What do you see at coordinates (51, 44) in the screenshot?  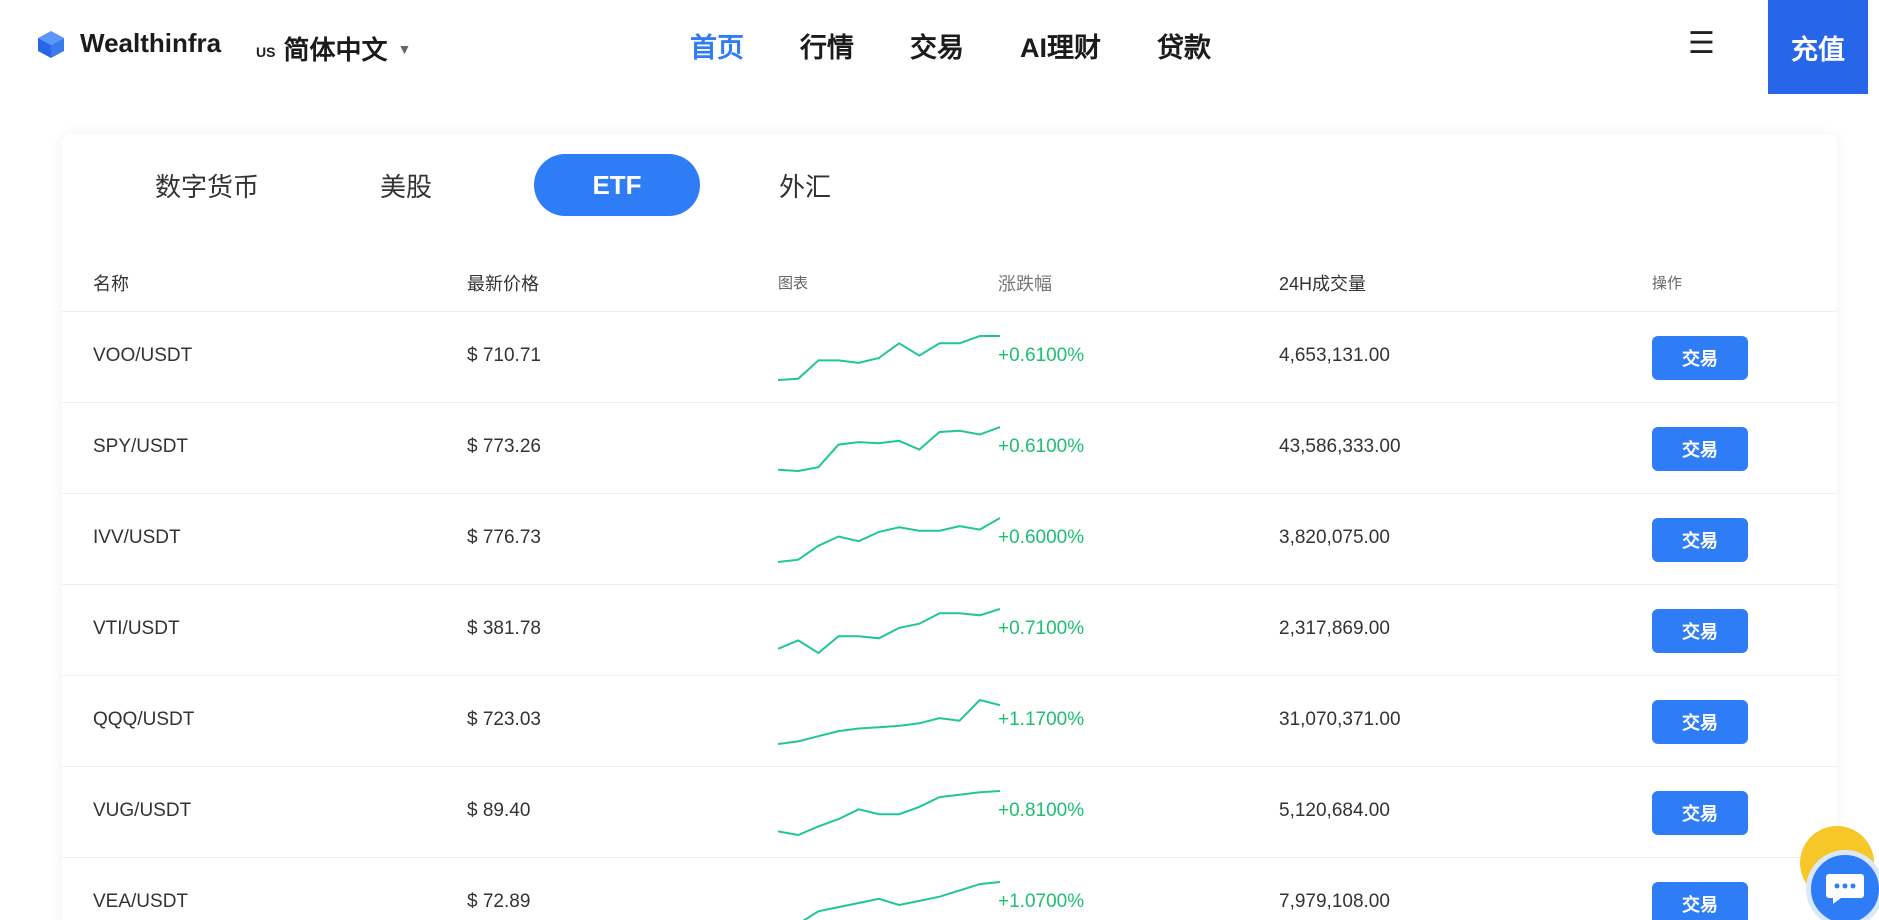 I see `cube-logo-icon` at bounding box center [51, 44].